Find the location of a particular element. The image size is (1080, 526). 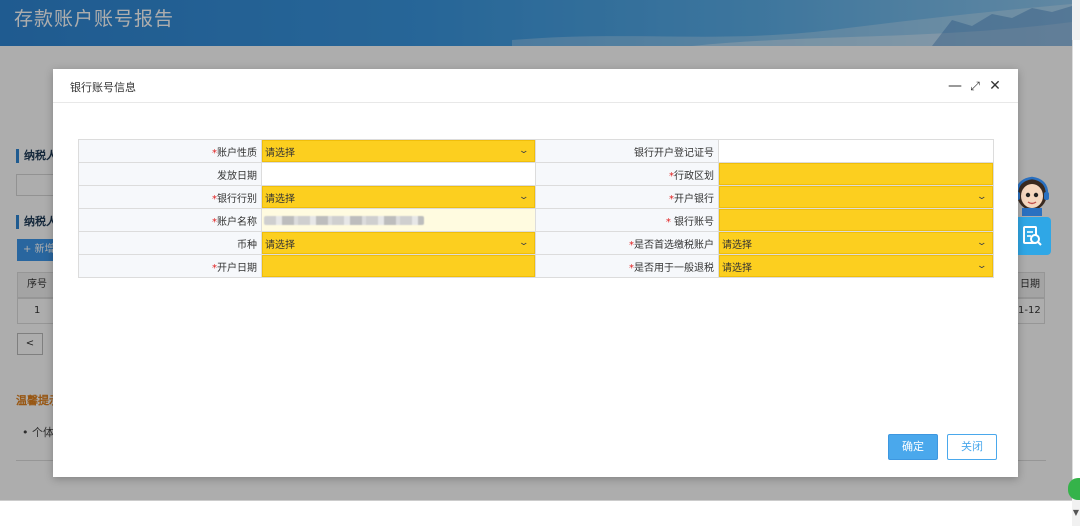

field-label-left-5: *开户日期 is located at coordinates (170, 266).